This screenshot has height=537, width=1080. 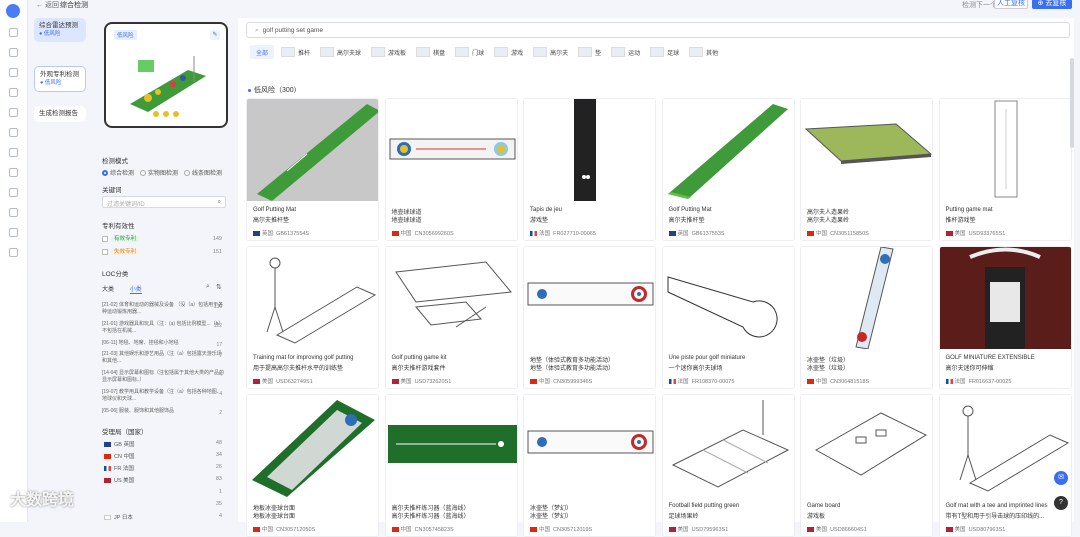 I want to click on loc-item: [05-06] 服装、服饰和其他服饰品 2, so click(x=164, y=412).